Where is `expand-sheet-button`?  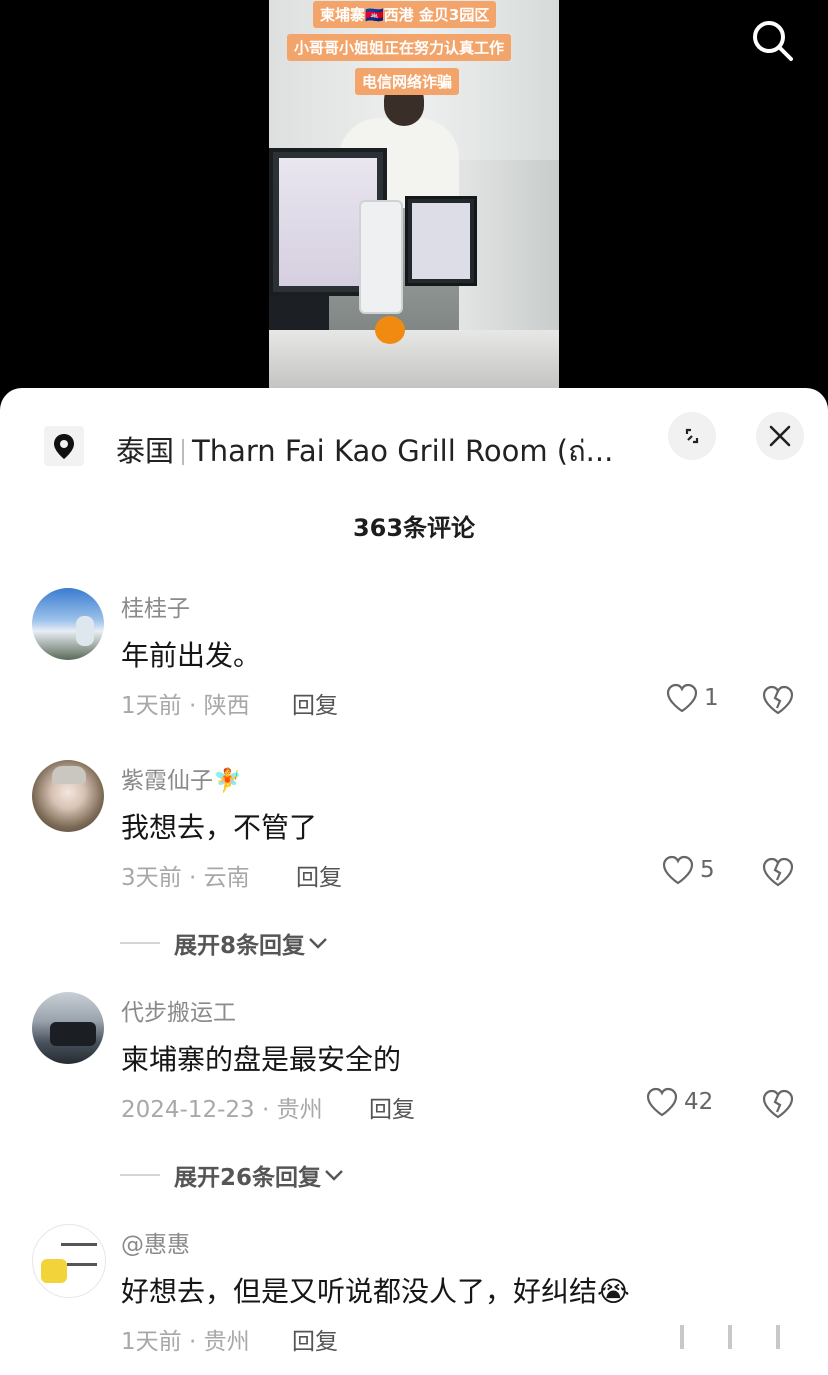
expand-sheet-button is located at coordinates (692, 436).